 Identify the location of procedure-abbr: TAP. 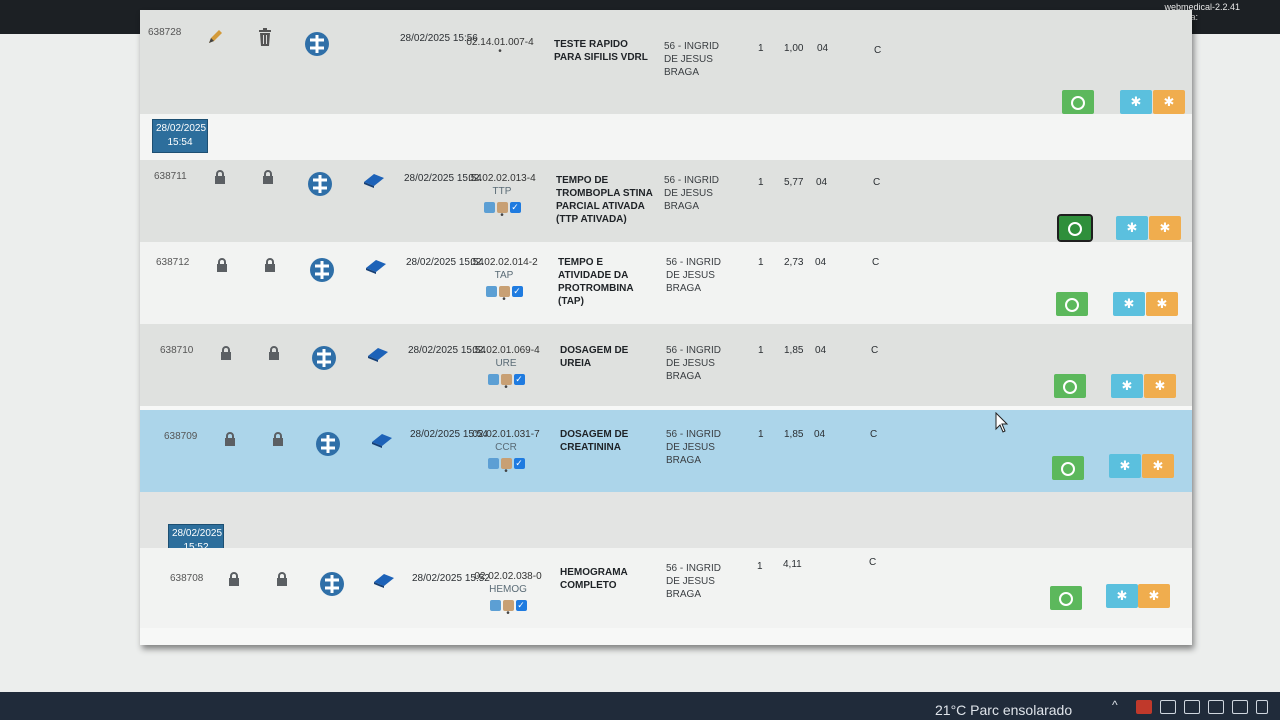
(504, 275).